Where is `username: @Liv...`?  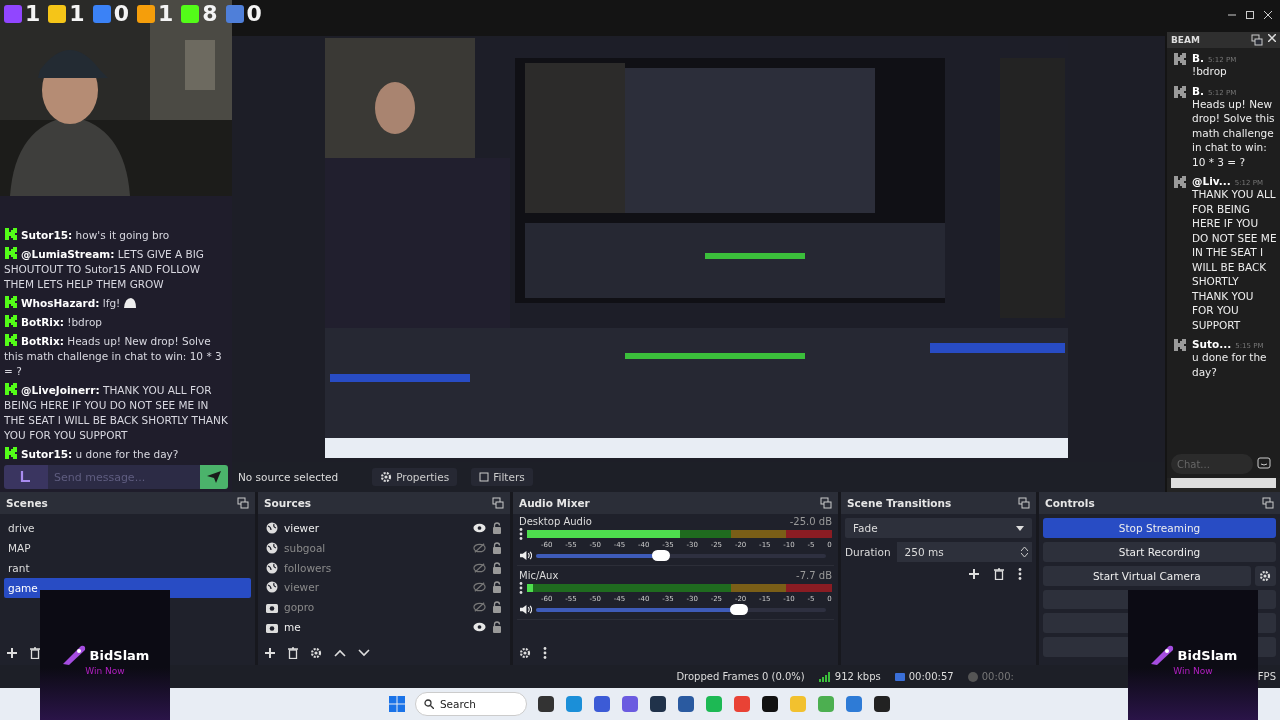 username: @Liv... is located at coordinates (1211, 181).